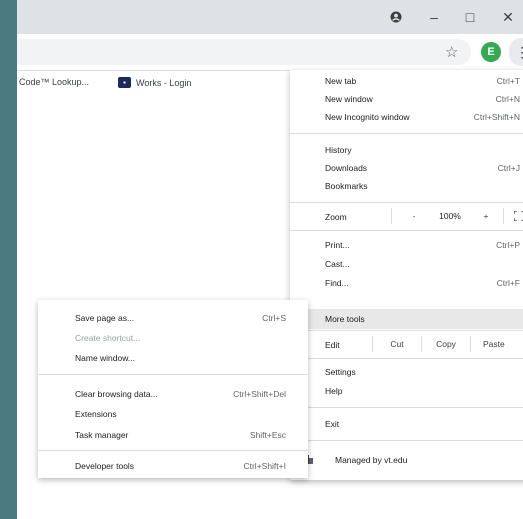  What do you see at coordinates (434, 17) in the screenshot?
I see `minimize-button: –` at bounding box center [434, 17].